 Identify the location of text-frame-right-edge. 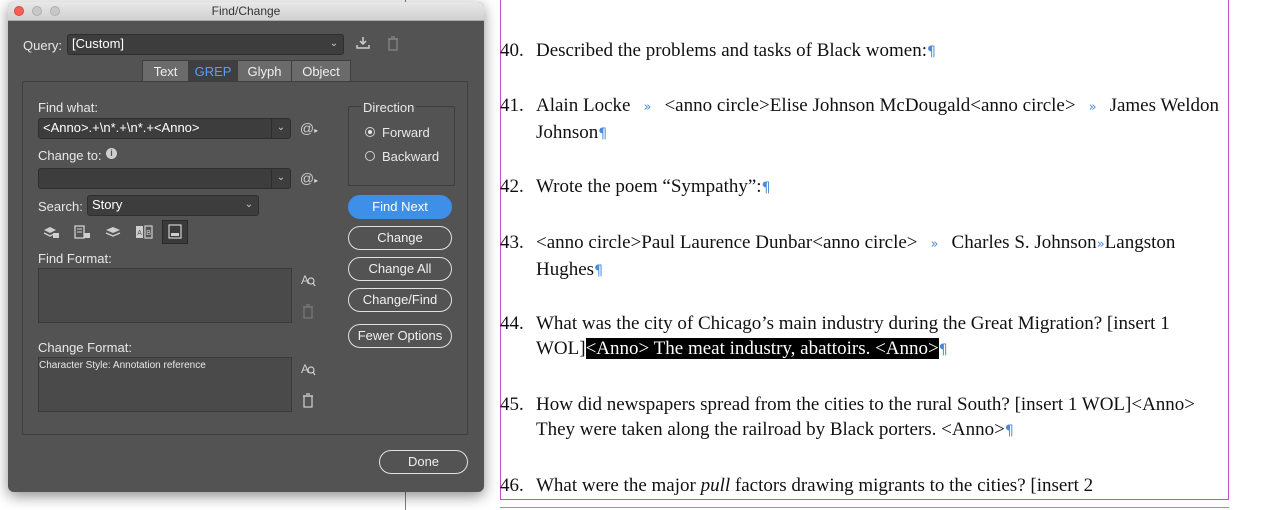
(1228, 250).